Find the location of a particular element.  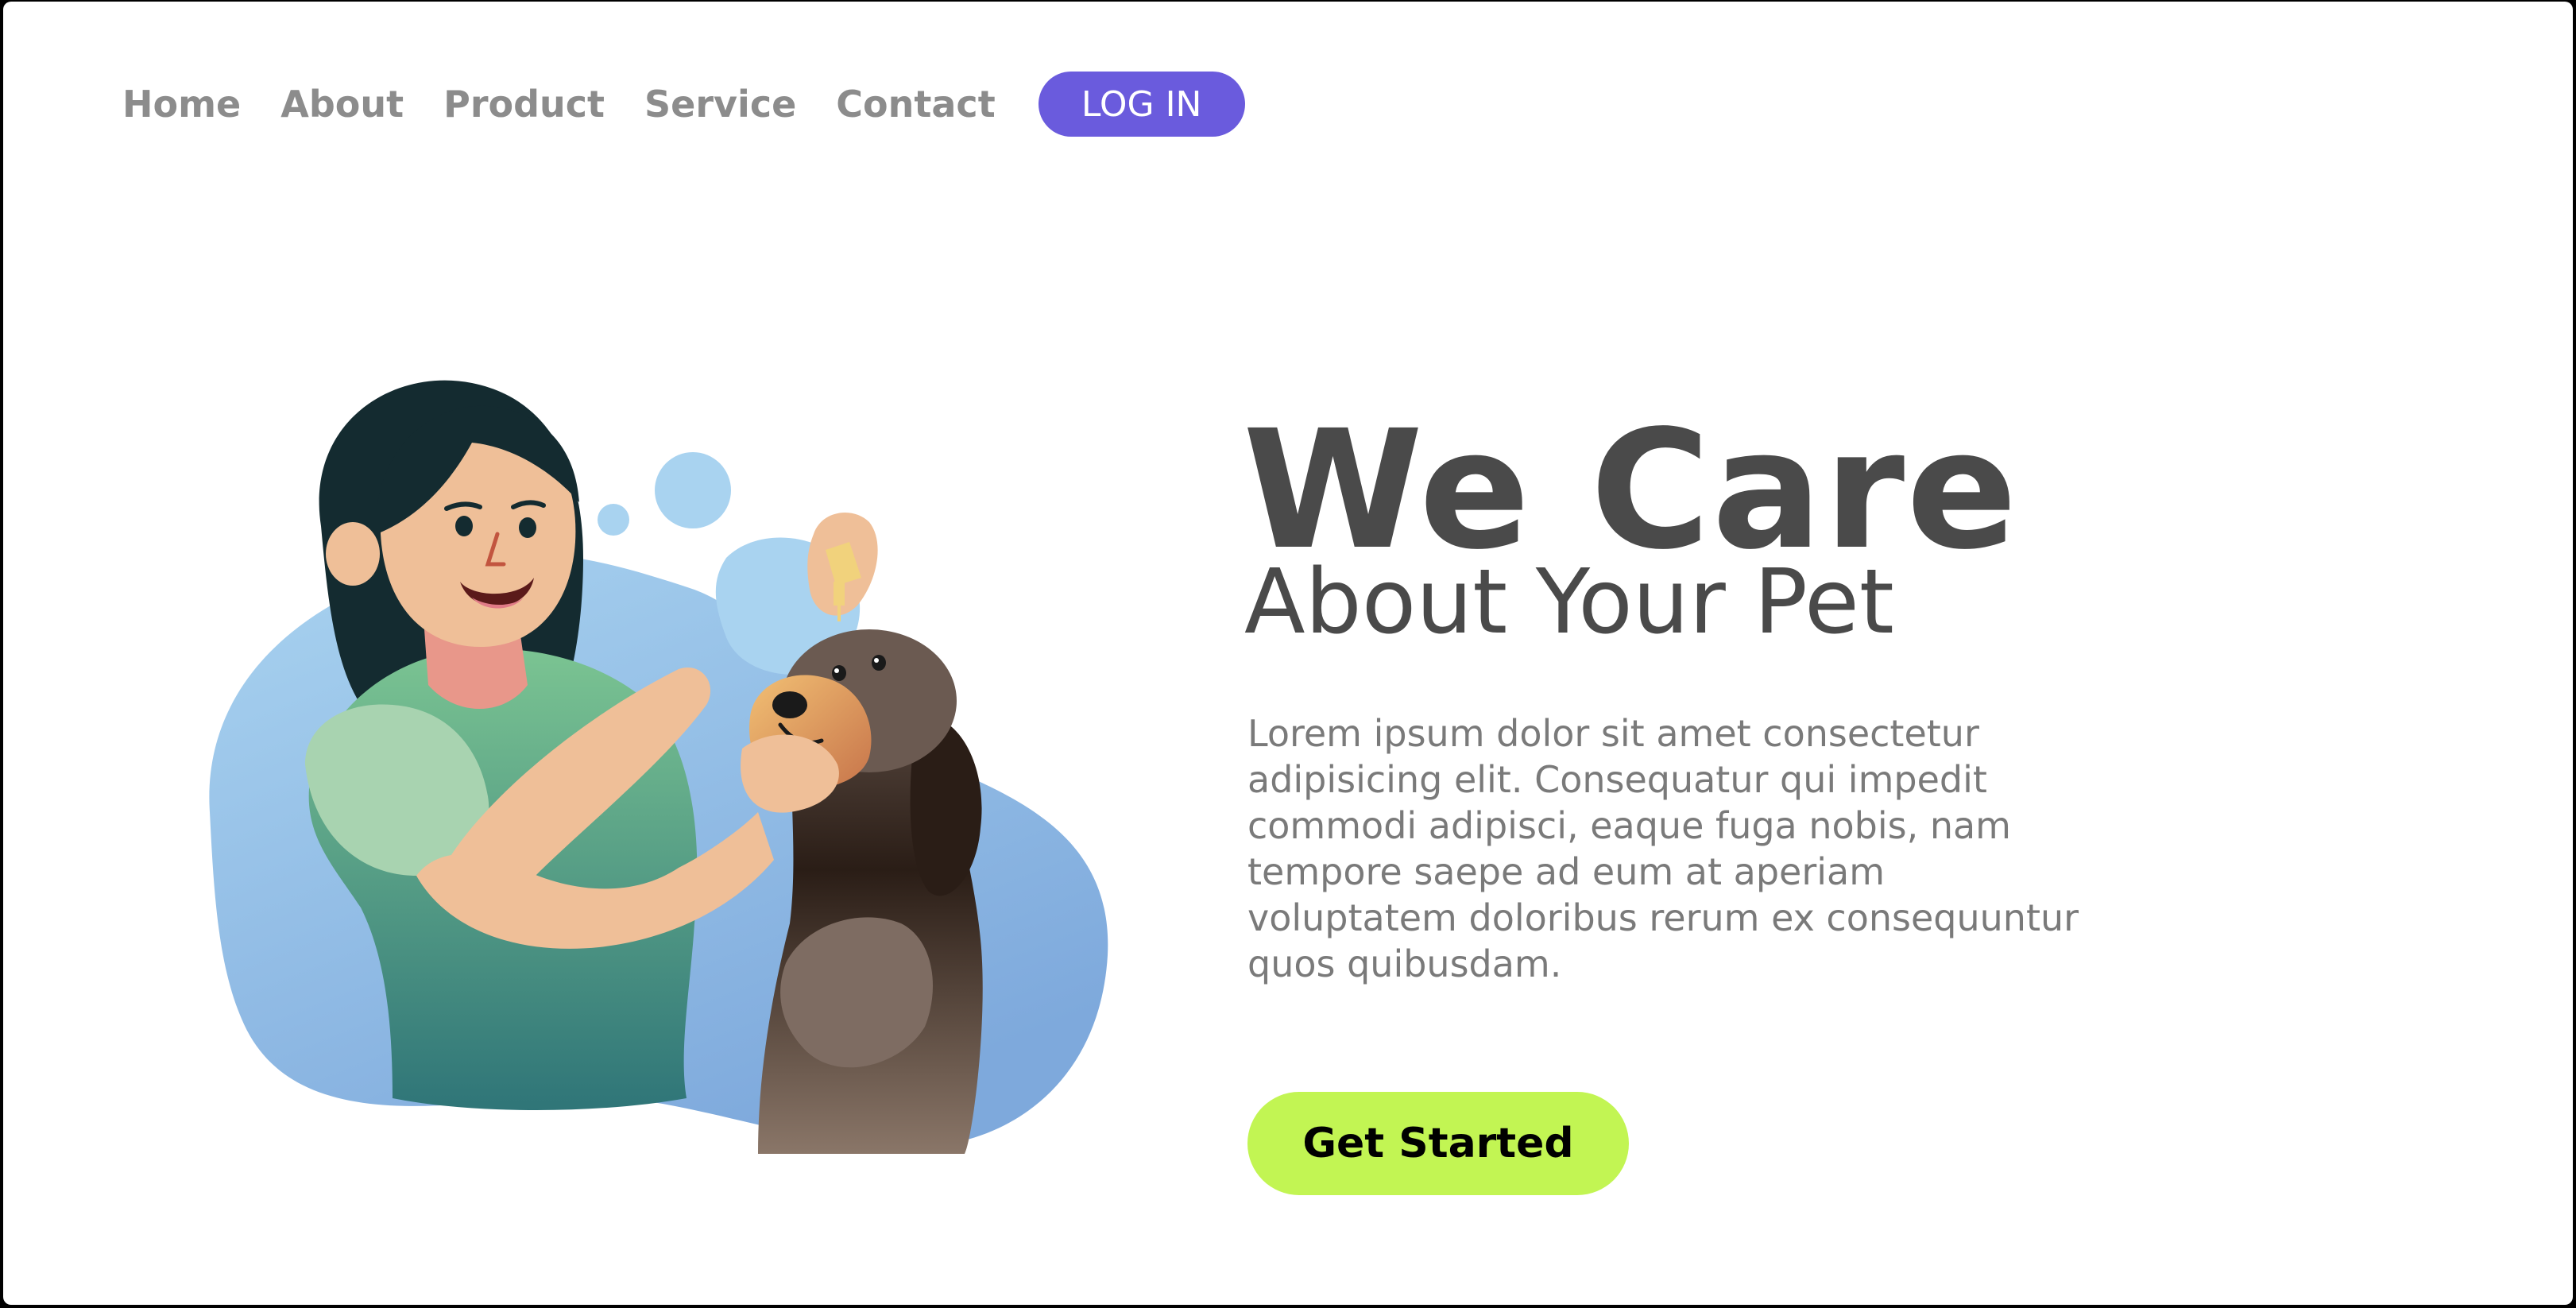

hero-title: We Care is located at coordinates (1631, 490).